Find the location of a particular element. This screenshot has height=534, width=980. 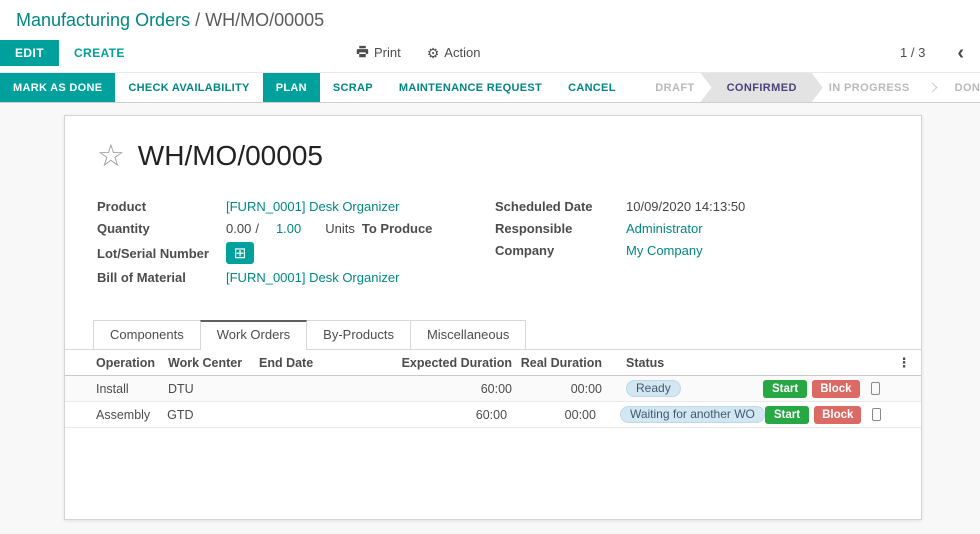

printer-icon is located at coordinates (362, 53).